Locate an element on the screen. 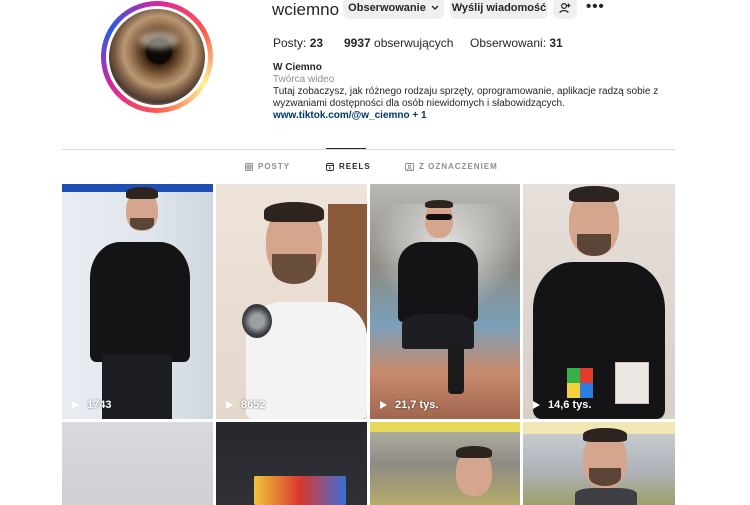 Image resolution: width=750 pixels, height=505 pixels. reel-background is located at coordinates (137, 463).